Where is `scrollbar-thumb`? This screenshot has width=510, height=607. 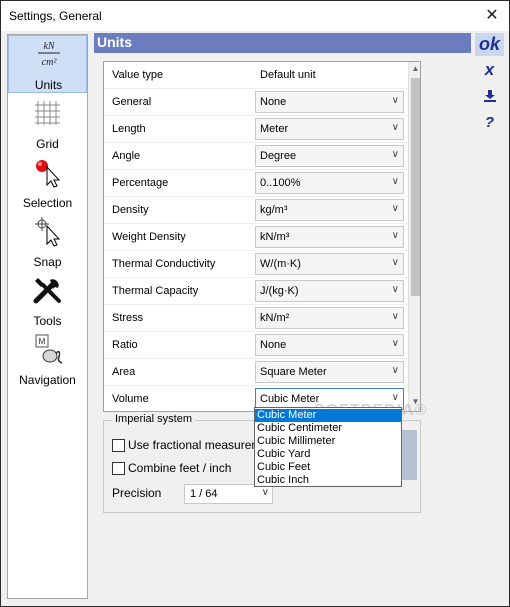
scrollbar-thumb is located at coordinates (415, 187).